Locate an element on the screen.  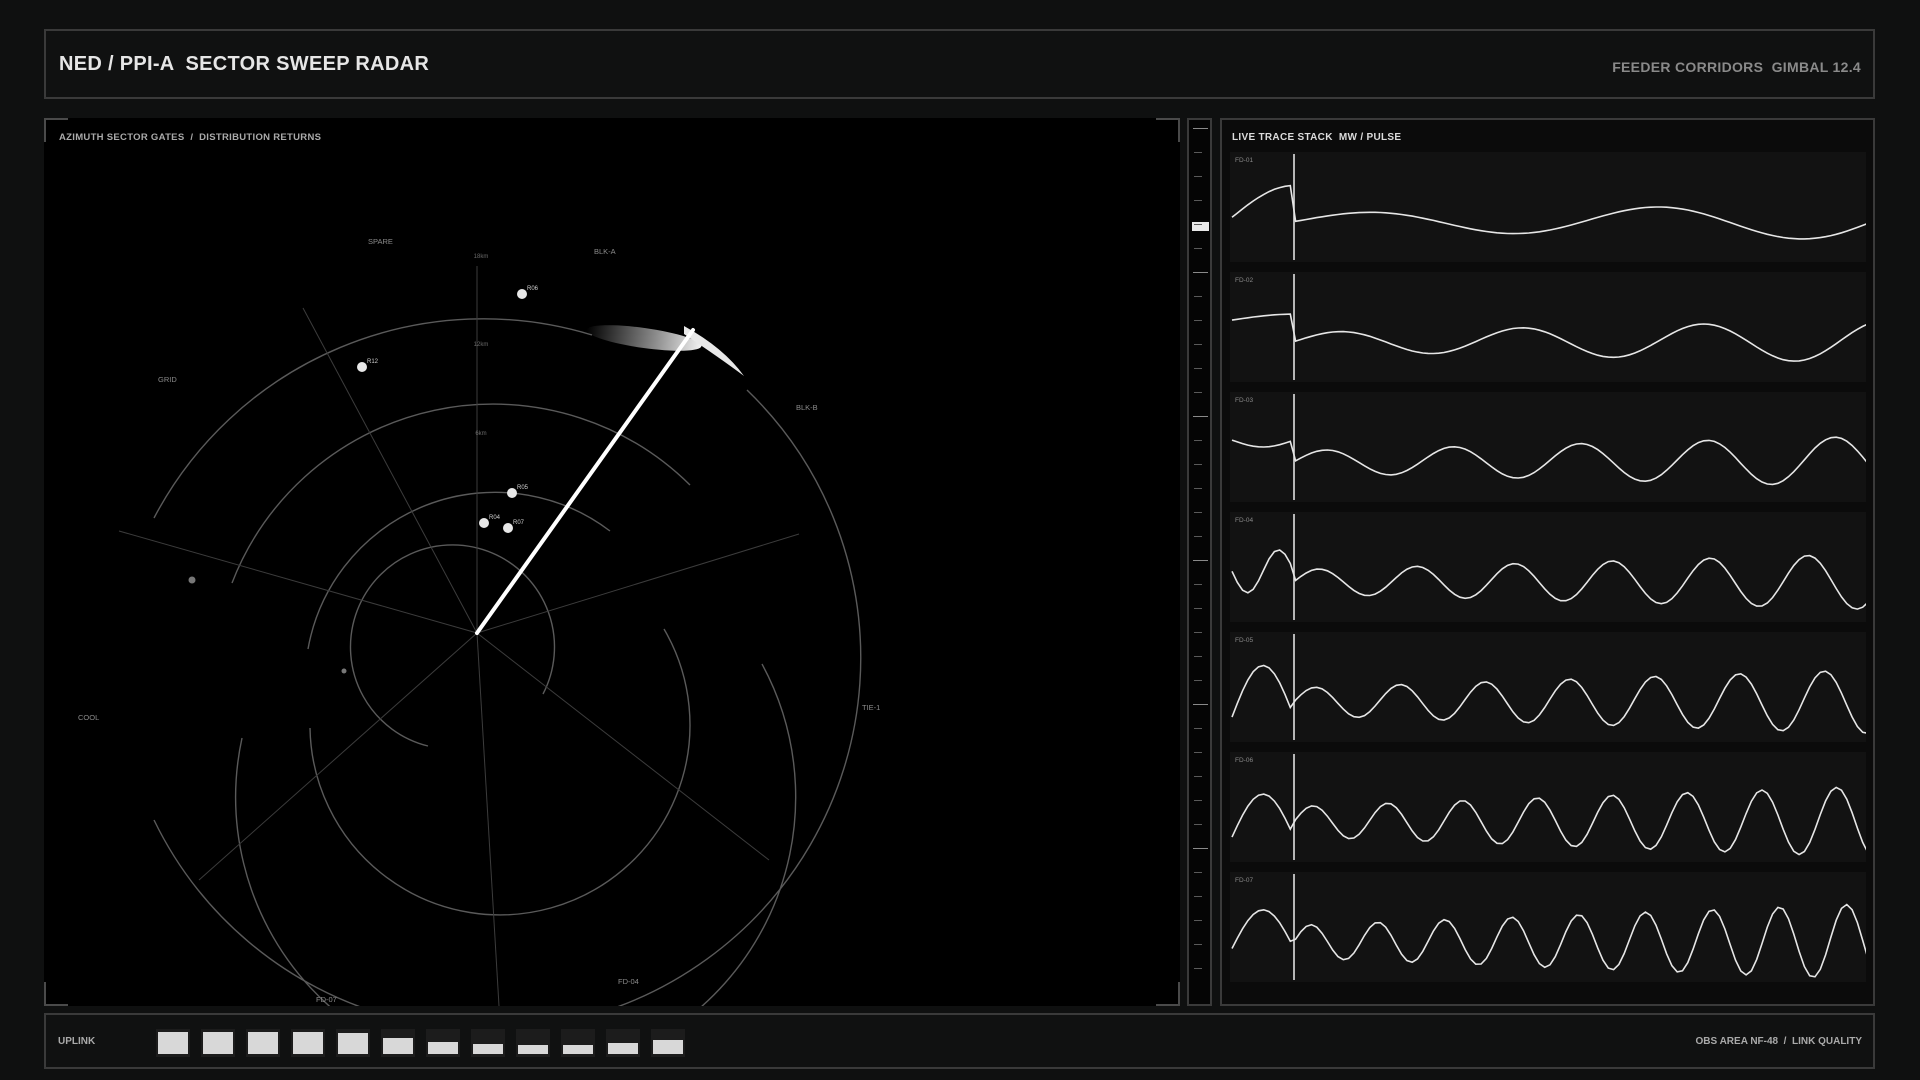
header-status: FEEDER CORRIDORS GIMBAL 12.4 is located at coordinates (1736, 67).